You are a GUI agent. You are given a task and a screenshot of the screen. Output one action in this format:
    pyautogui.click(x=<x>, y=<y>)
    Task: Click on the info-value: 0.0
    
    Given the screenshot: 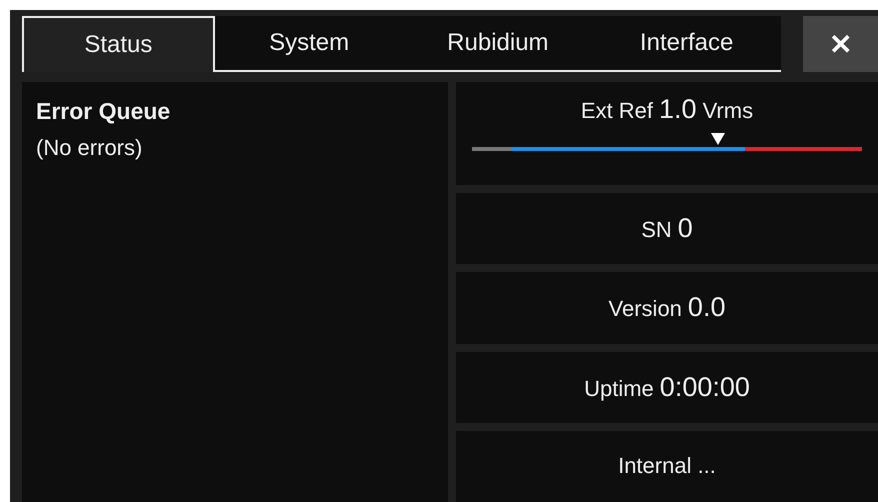 What is the action you would take?
    pyautogui.click(x=707, y=308)
    